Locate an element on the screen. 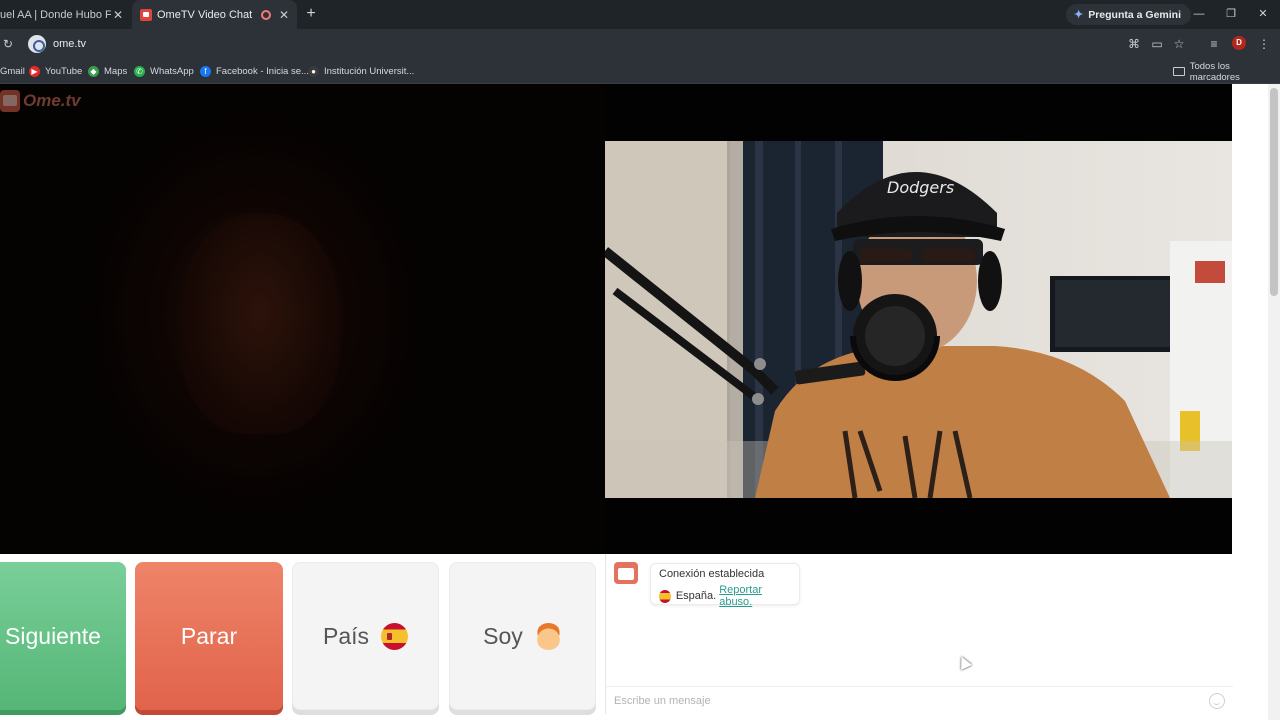 This screenshot has width=1280, height=720. new-tab-icon: + is located at coordinates (311, 14).